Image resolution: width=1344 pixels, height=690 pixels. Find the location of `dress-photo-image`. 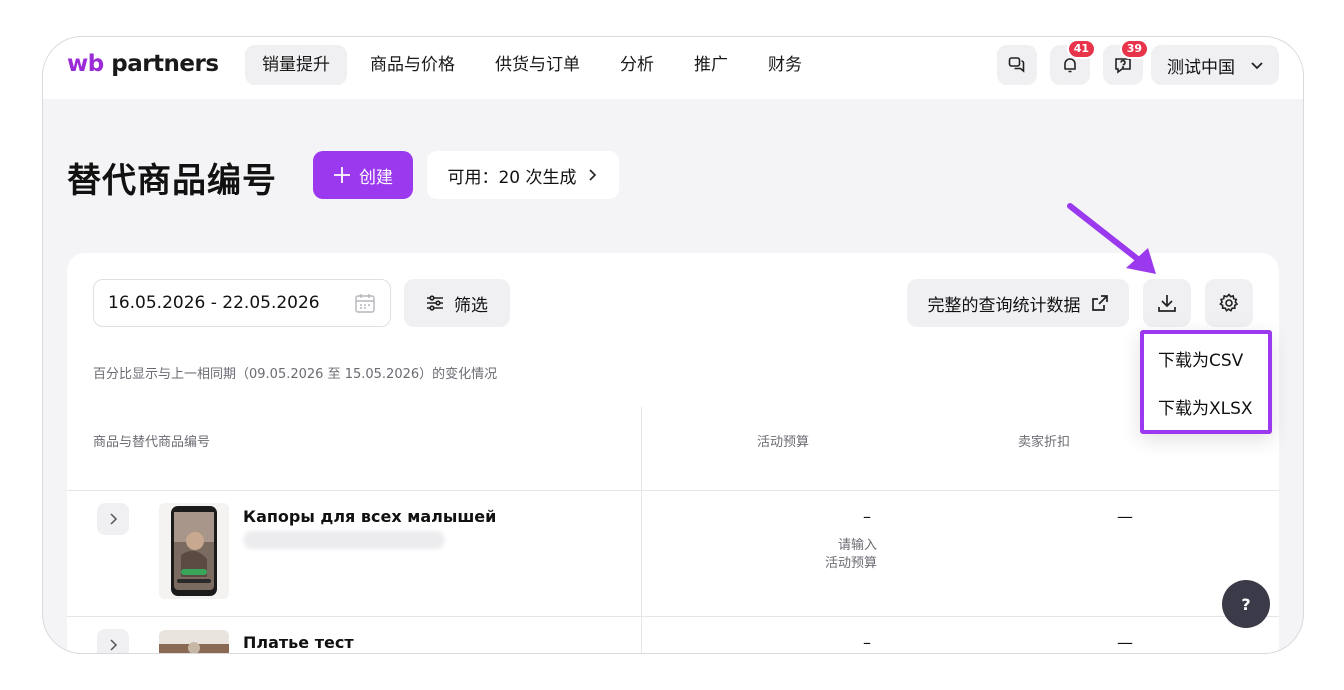

dress-photo-image is located at coordinates (194, 641).